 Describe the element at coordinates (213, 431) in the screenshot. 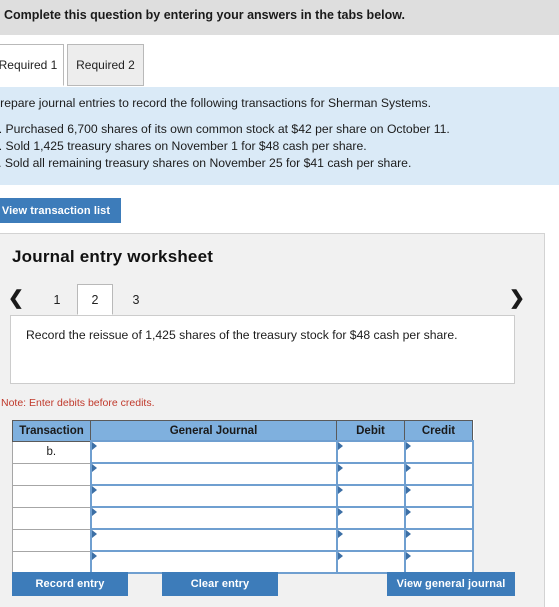

I see `header-general-journal: General Journal` at that location.